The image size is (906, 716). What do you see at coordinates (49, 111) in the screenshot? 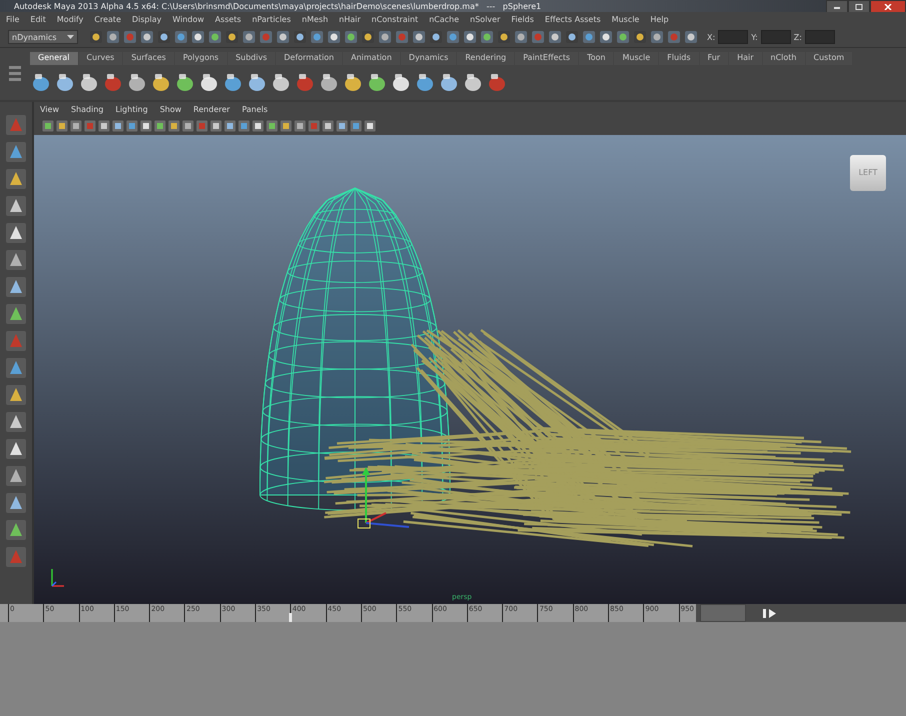
I see `panel-menu-item: View` at bounding box center [49, 111].